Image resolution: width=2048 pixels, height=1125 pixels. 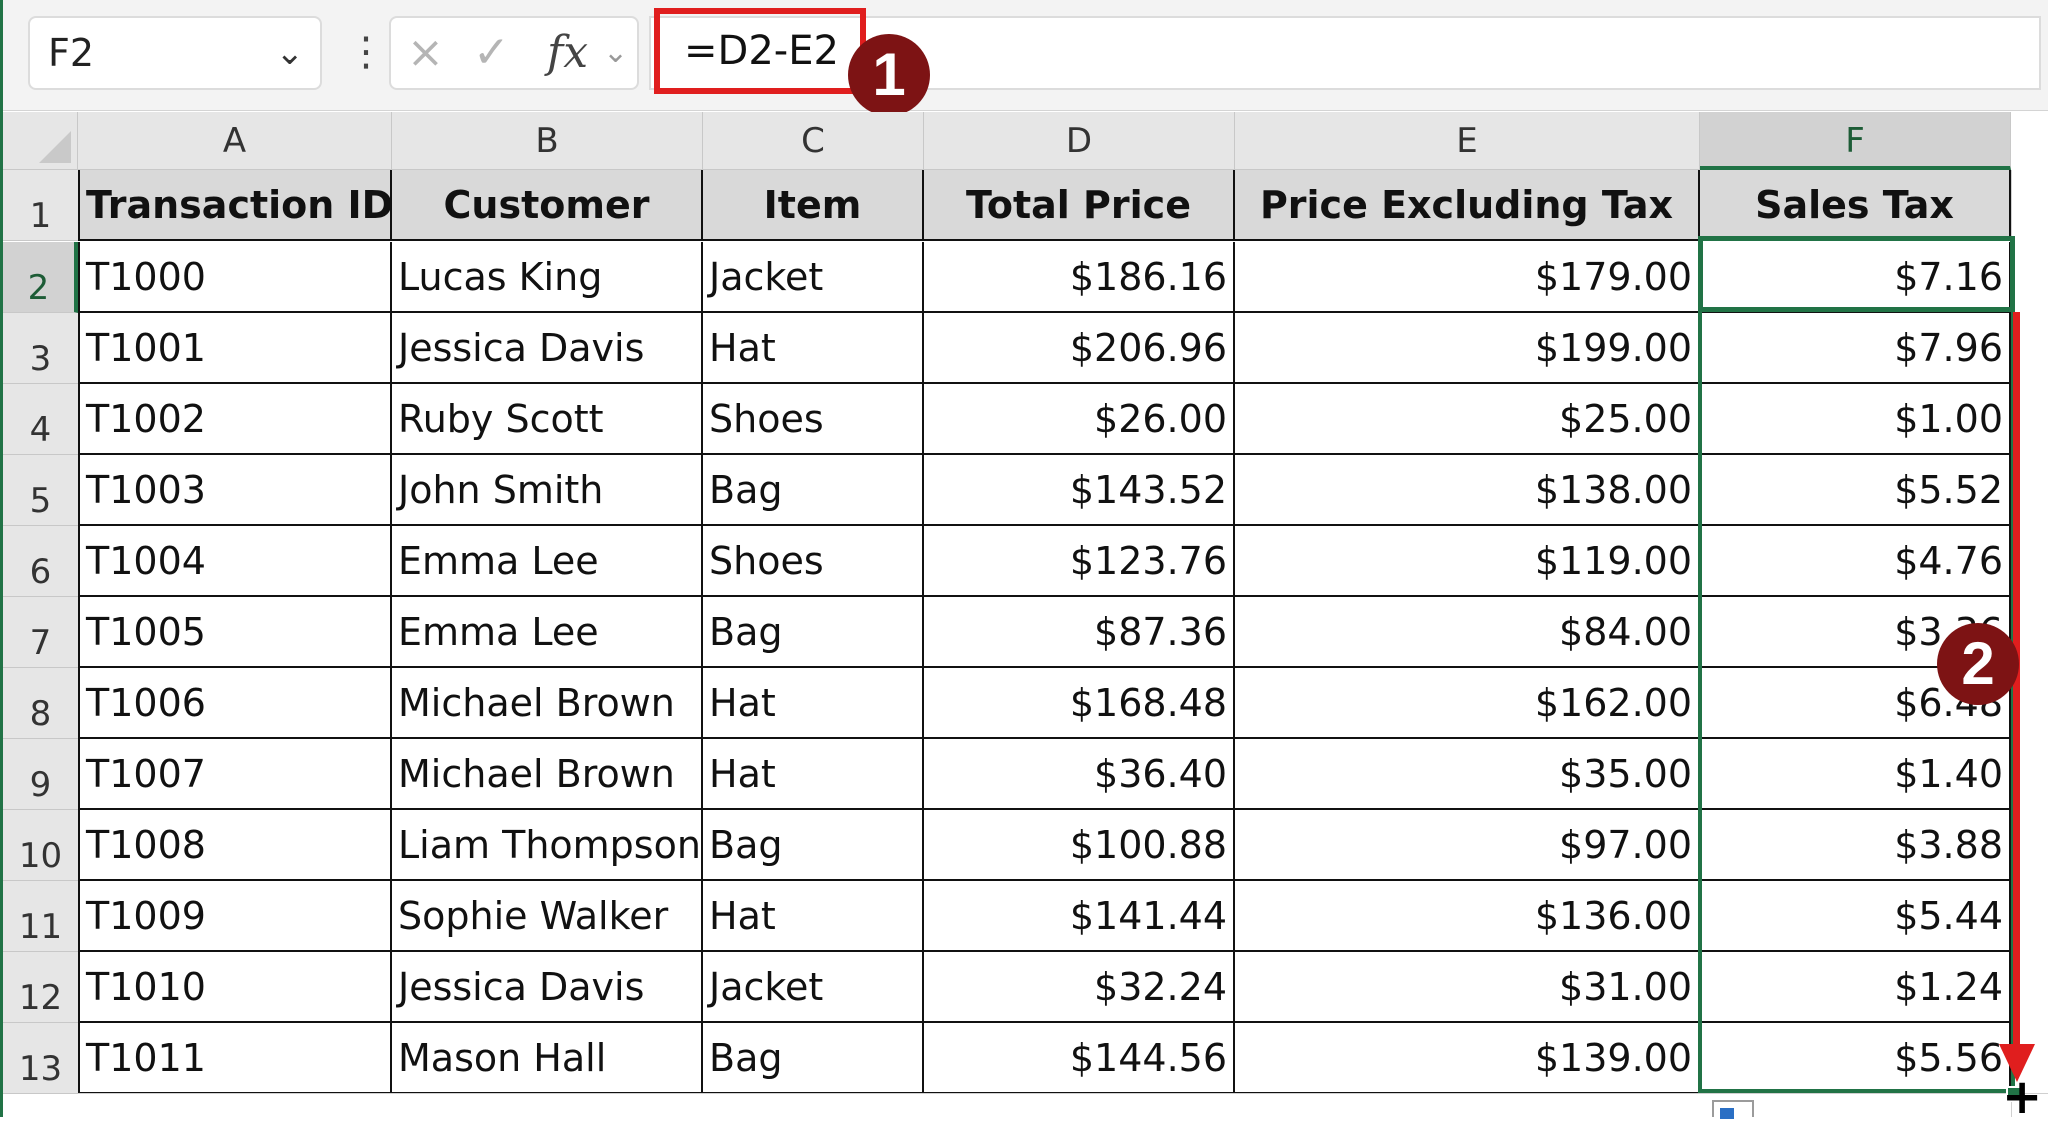 I want to click on table-header-cell: Transaction ID, so click(x=235, y=205).